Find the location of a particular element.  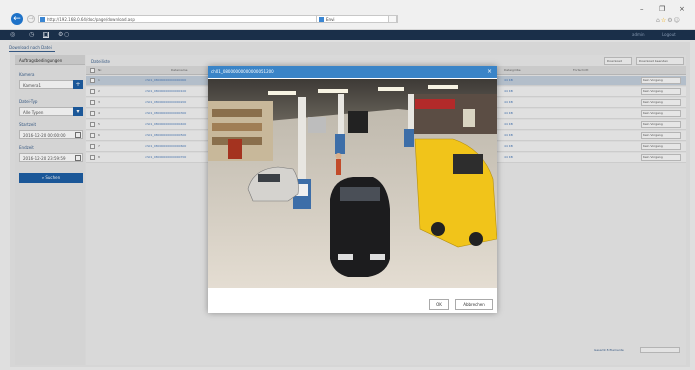

ok-button: OK is located at coordinates (439, 304).